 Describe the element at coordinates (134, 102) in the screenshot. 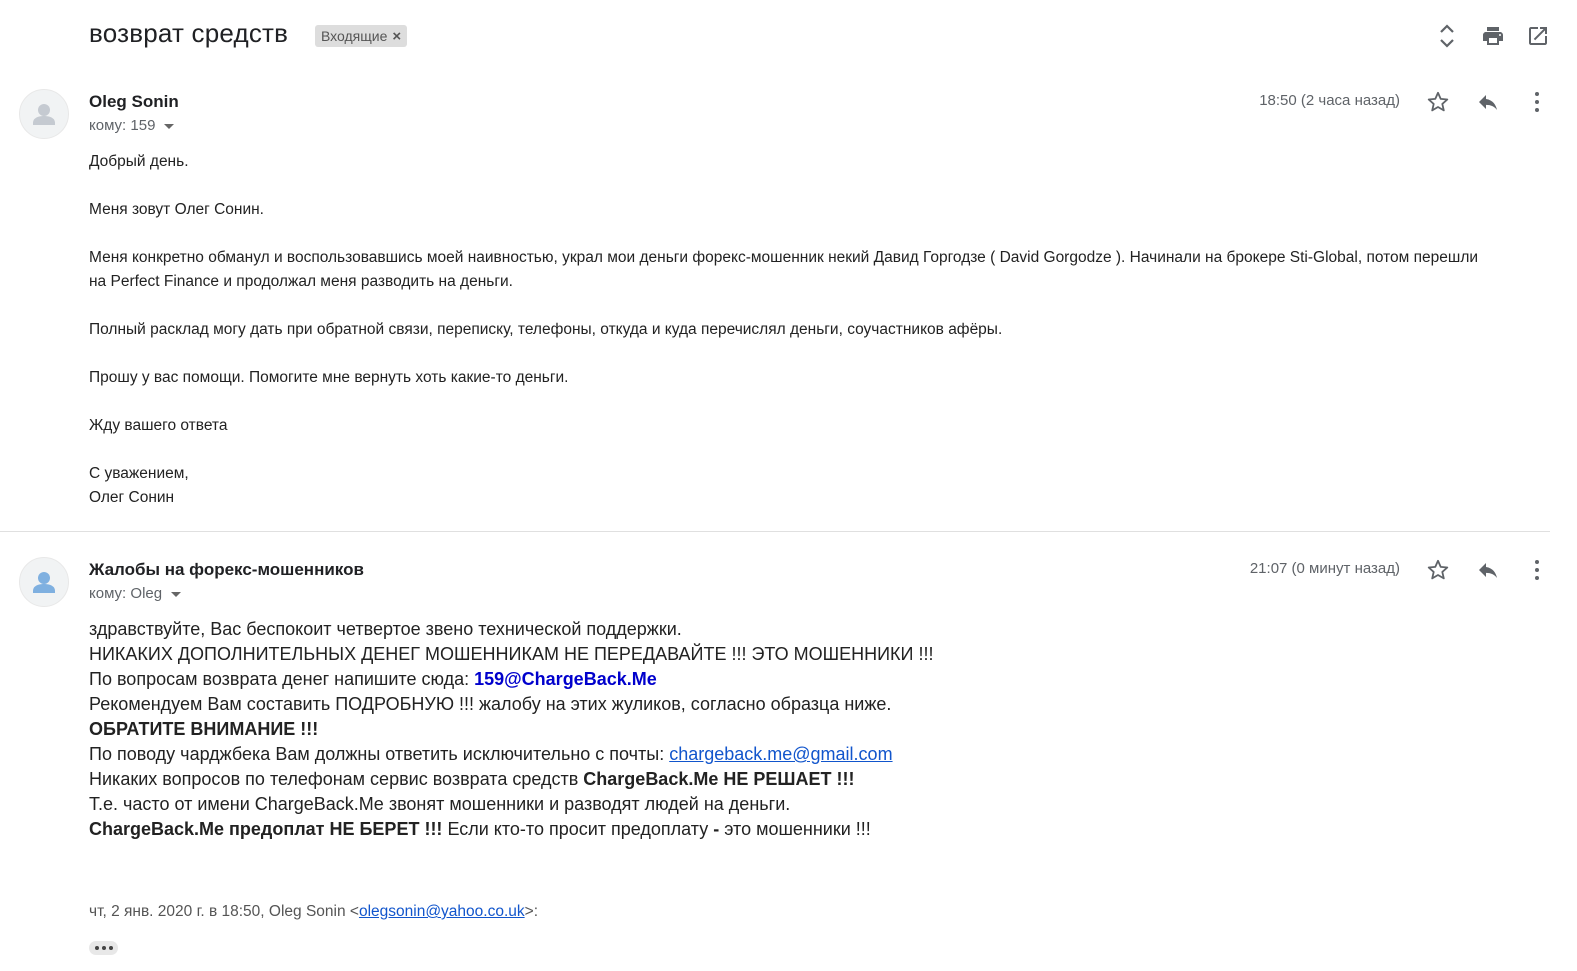

I see `sender-name: Oleg Sonin` at that location.